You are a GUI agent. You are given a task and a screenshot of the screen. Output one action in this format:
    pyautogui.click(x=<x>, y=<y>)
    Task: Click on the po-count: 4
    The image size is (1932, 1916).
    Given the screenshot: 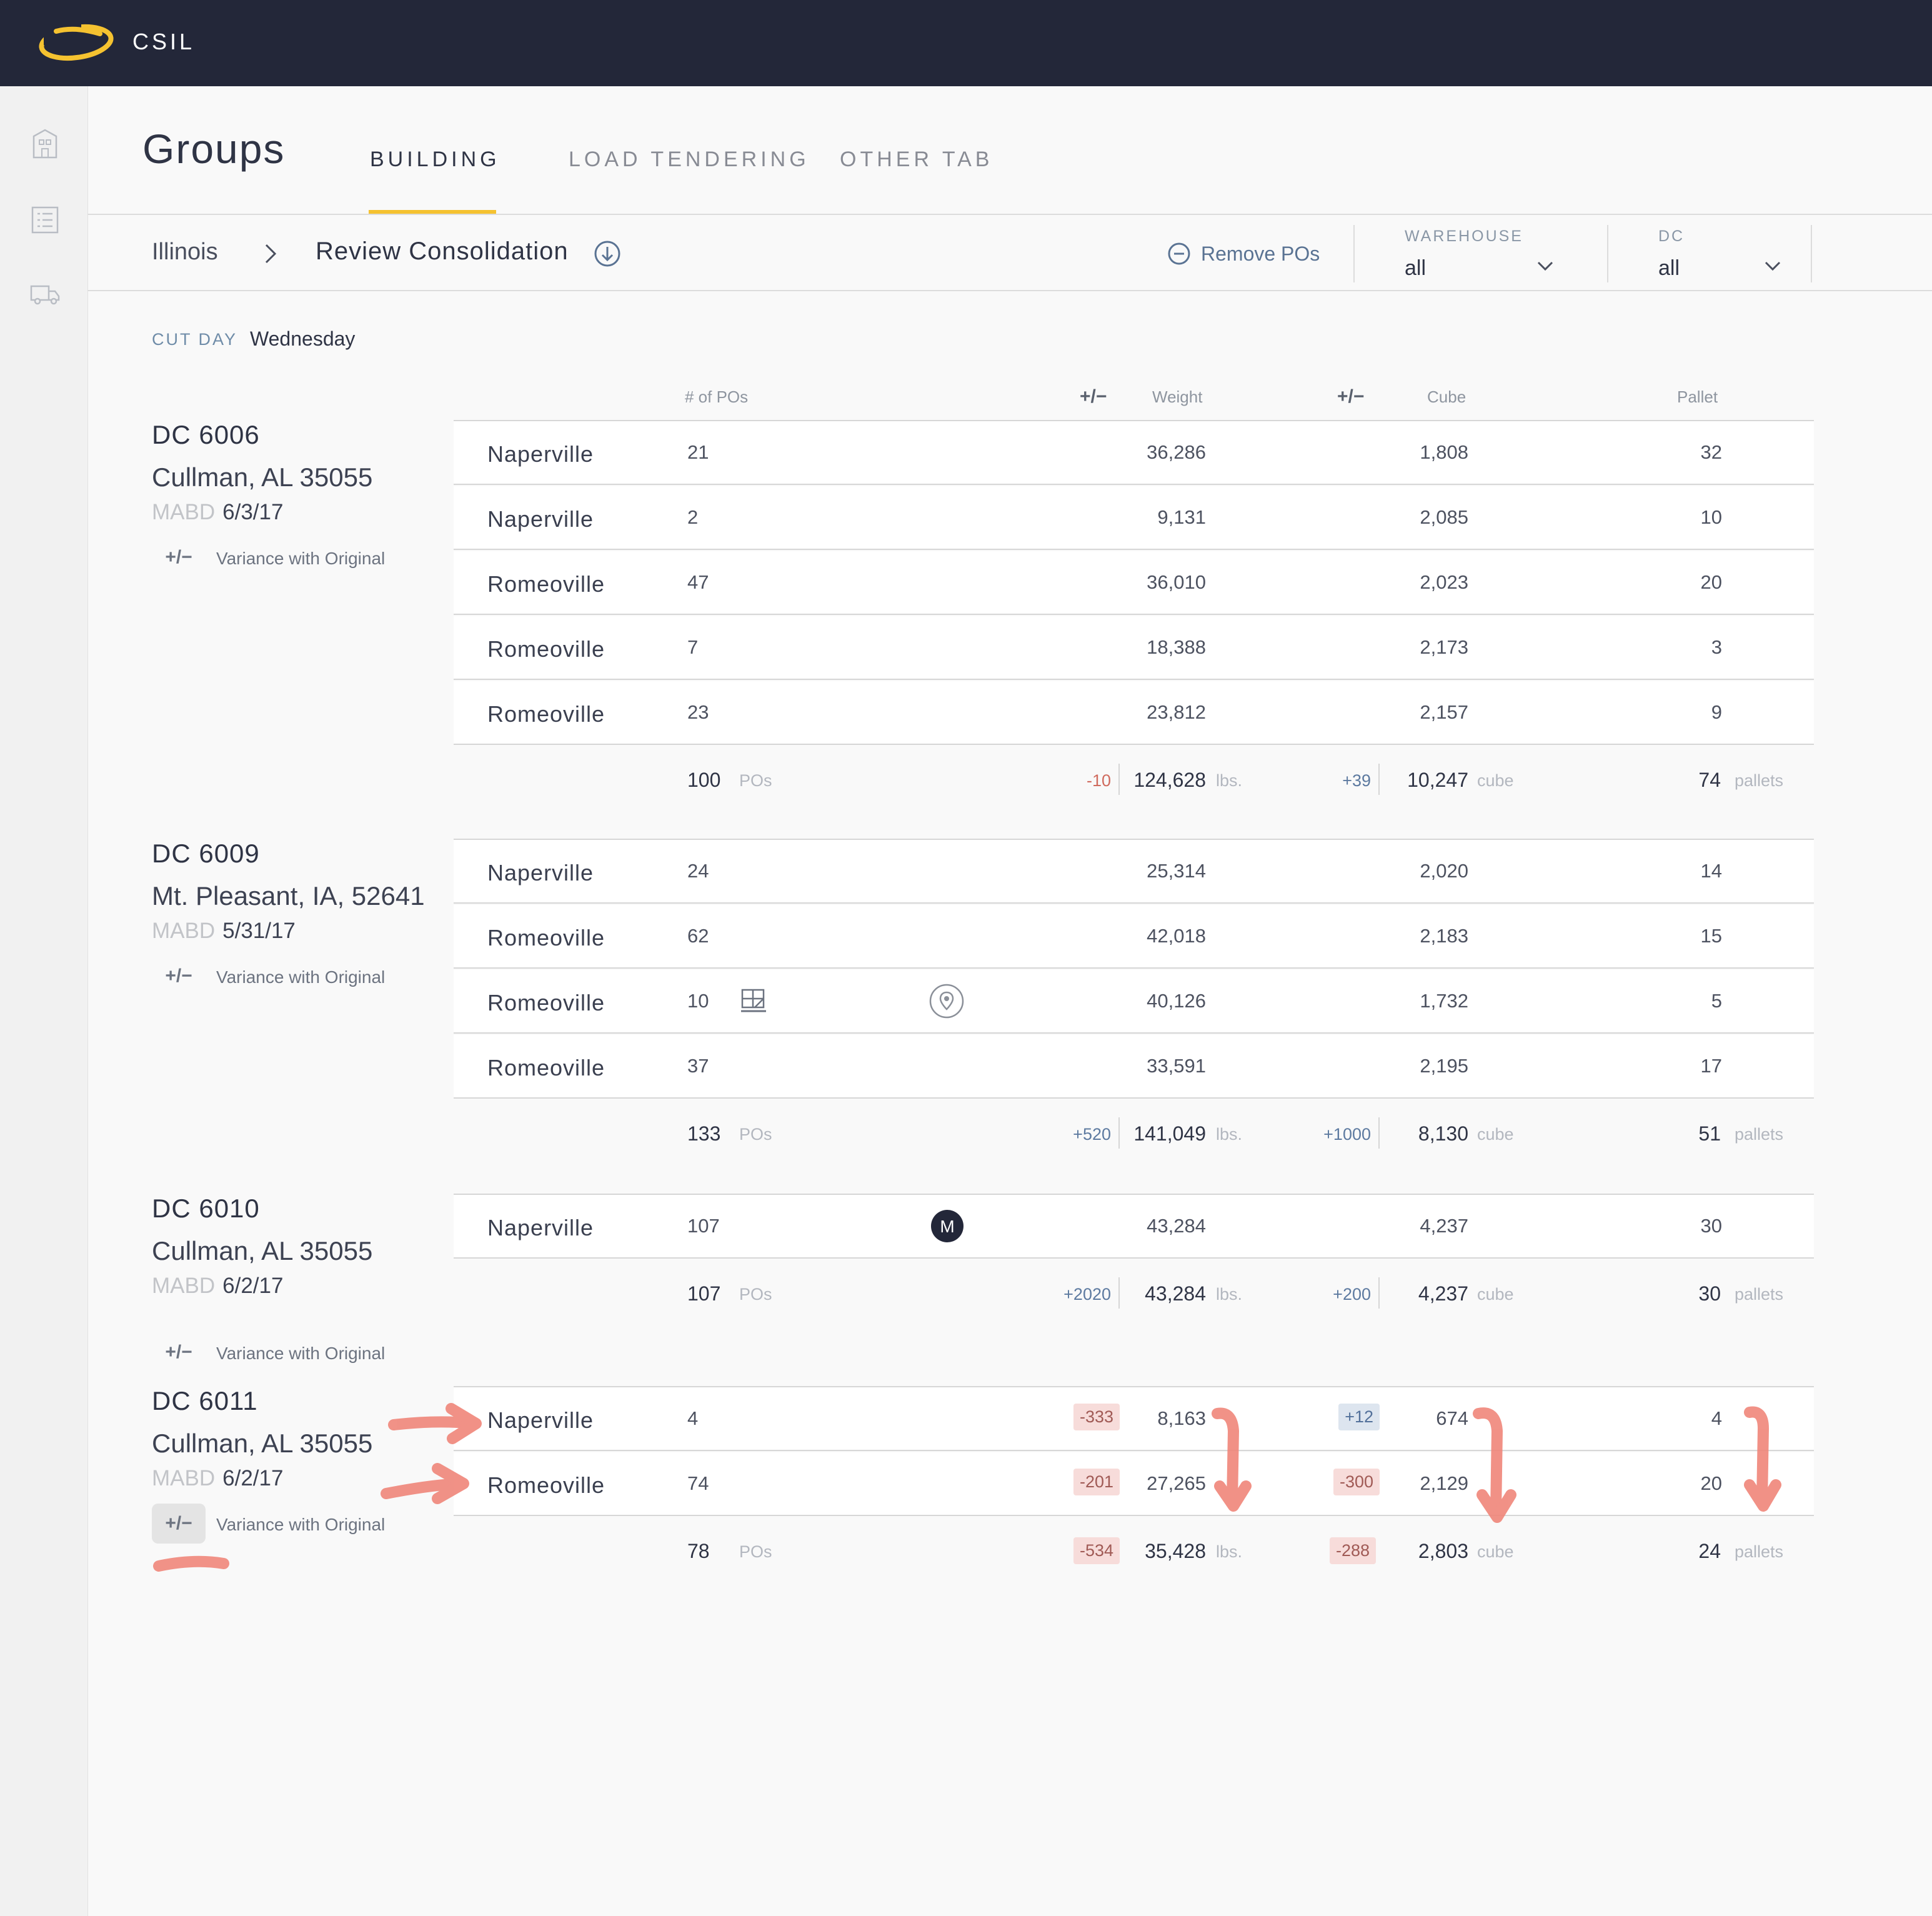 What is the action you would take?
    pyautogui.click(x=693, y=1418)
    